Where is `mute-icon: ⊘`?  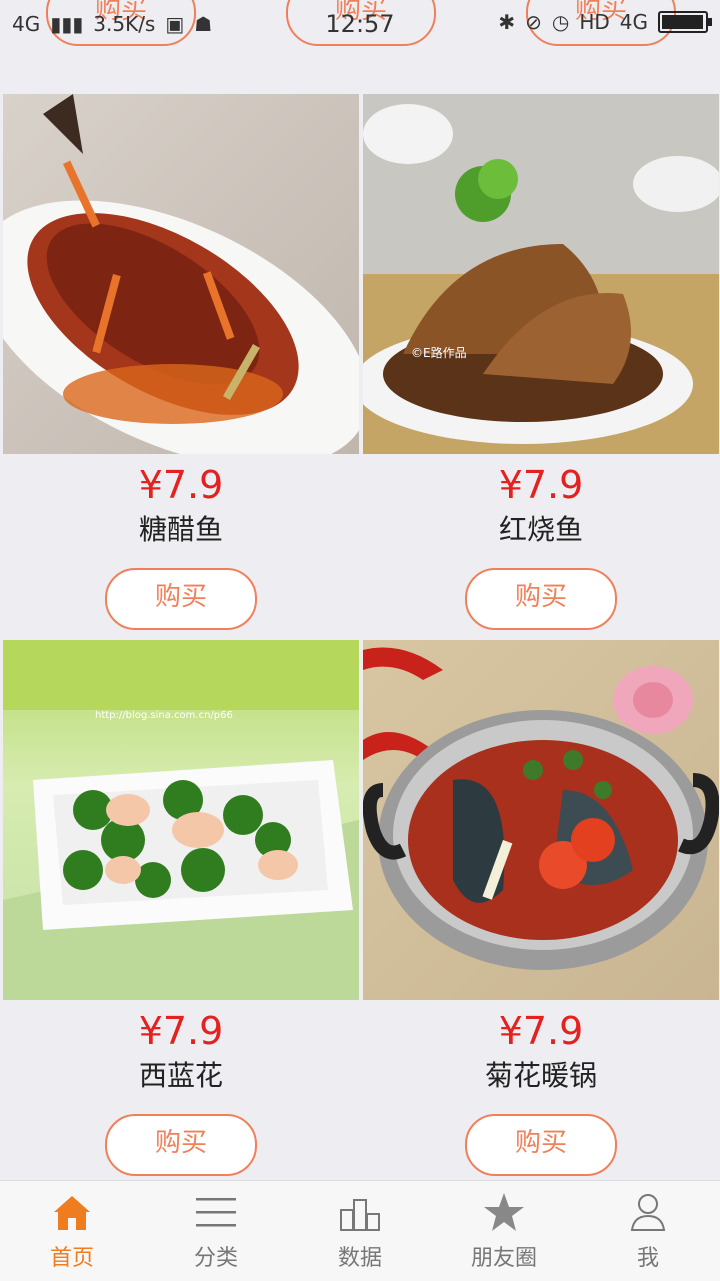 mute-icon: ⊘ is located at coordinates (533, 22).